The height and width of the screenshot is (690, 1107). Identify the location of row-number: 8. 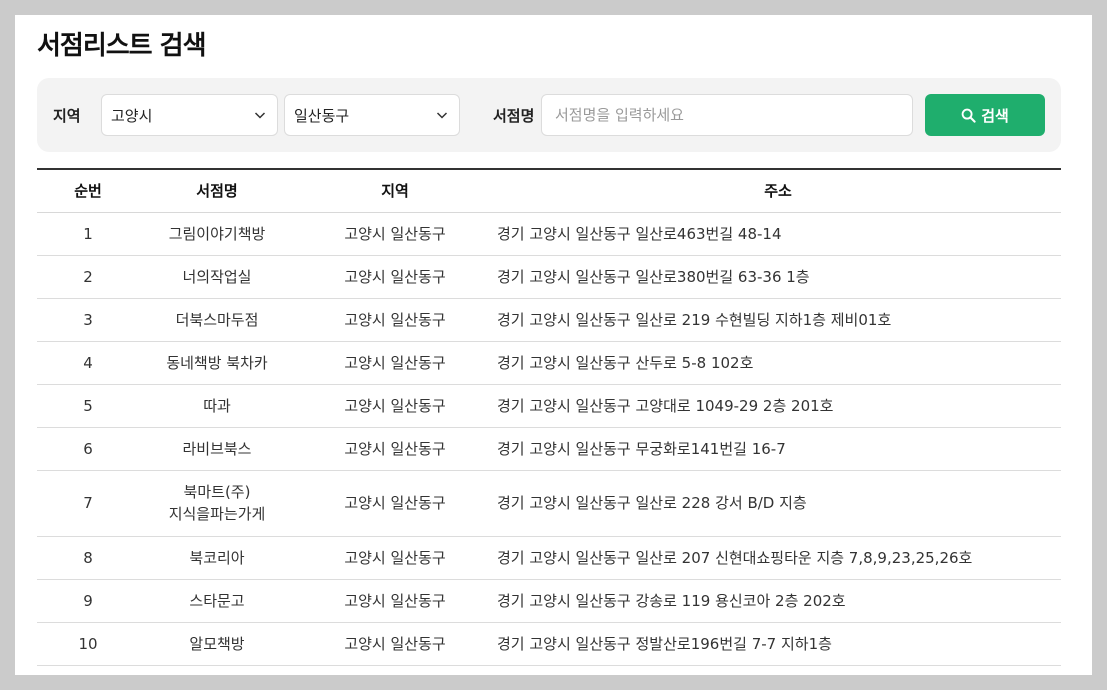
(88, 558).